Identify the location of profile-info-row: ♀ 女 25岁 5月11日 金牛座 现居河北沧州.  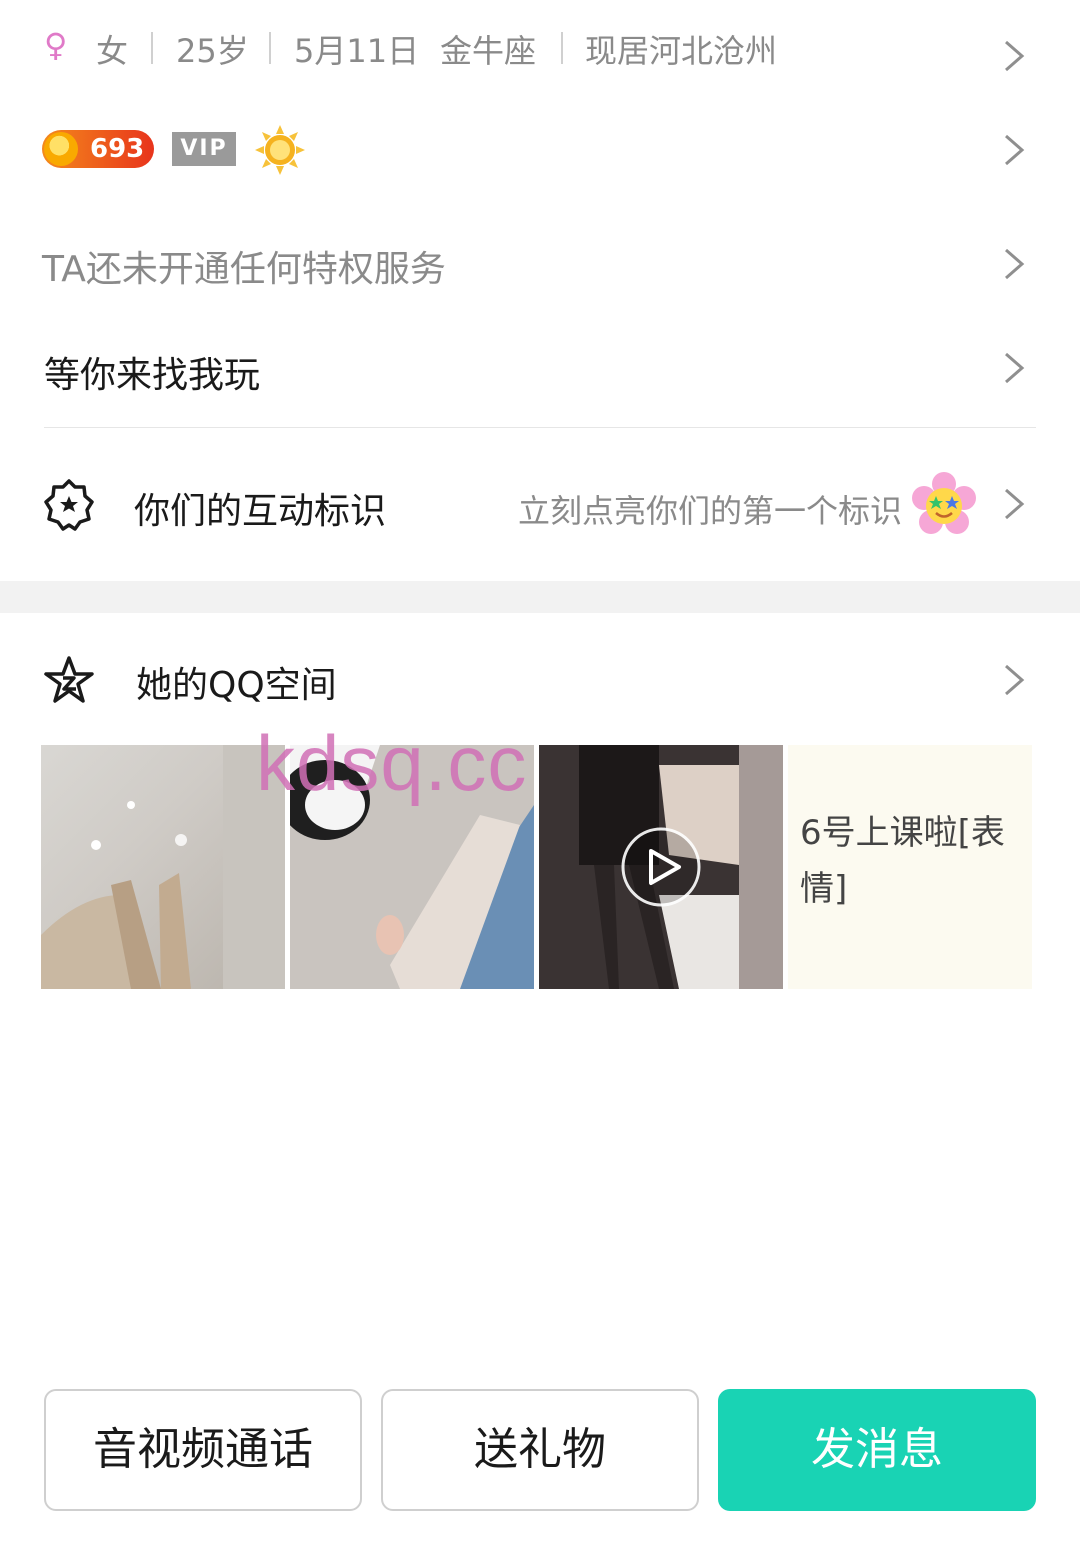
(540, 50).